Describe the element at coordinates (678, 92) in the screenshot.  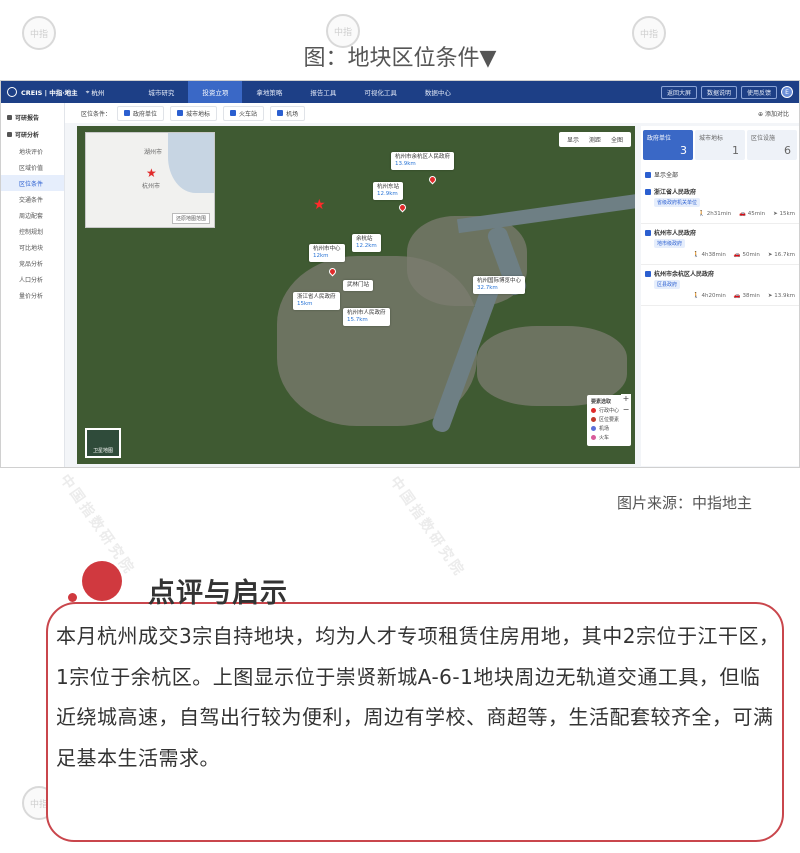
I see `back-to-dashboard-button: 返回大屏` at that location.